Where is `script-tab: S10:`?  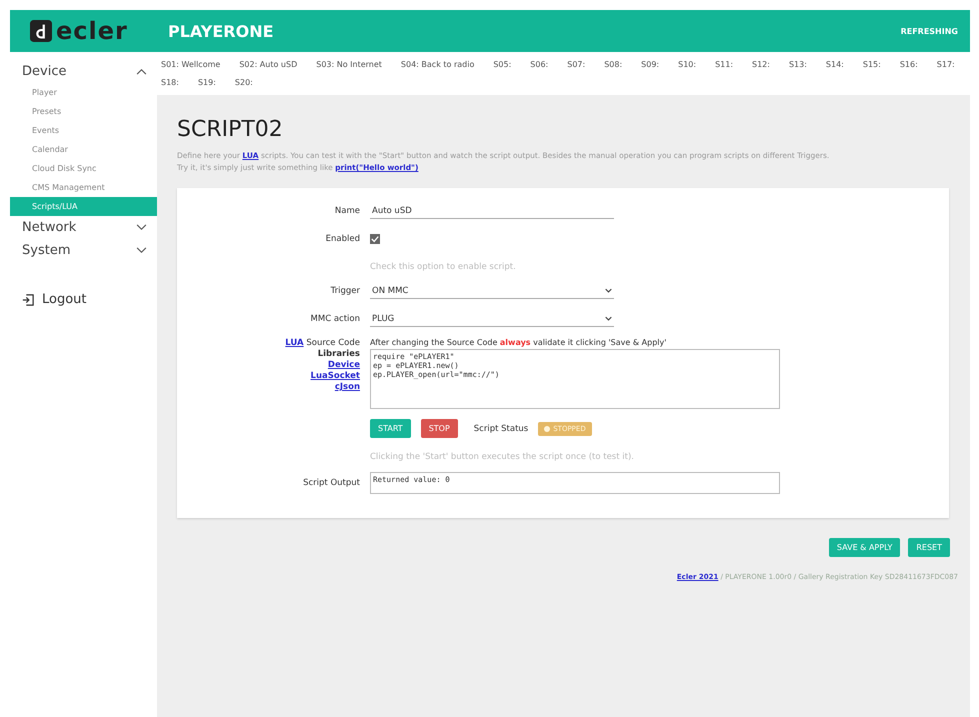 script-tab: S10: is located at coordinates (687, 64).